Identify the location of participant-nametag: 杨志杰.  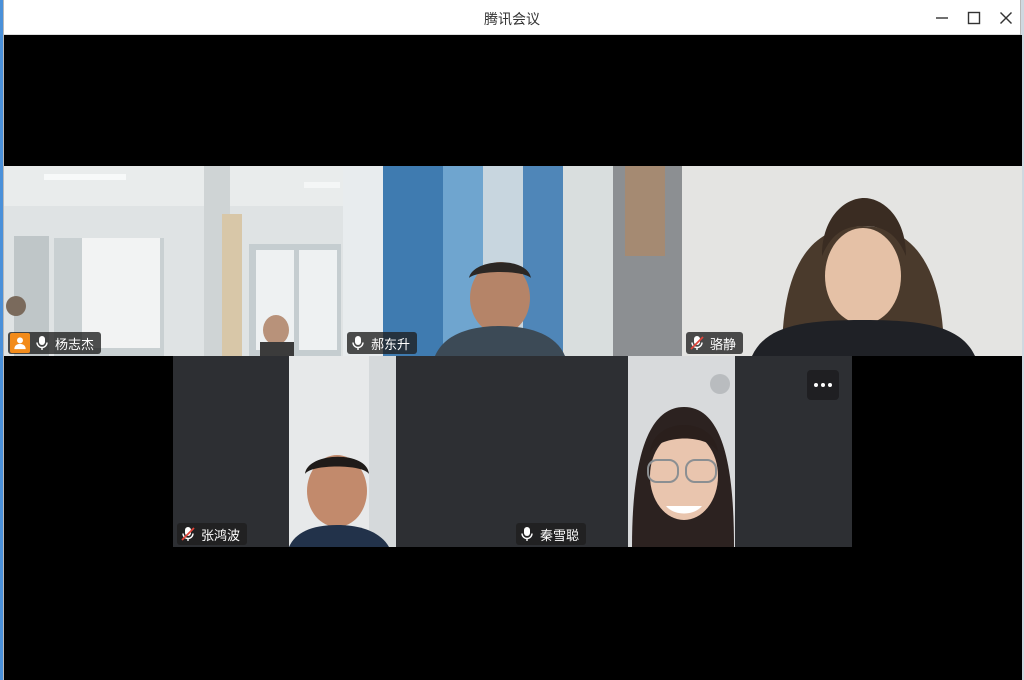
(55, 343).